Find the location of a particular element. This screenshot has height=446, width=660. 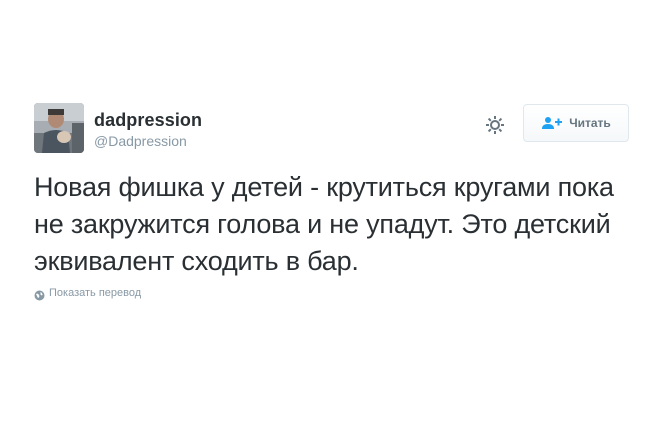

follow-button: Читать is located at coordinates (576, 123).